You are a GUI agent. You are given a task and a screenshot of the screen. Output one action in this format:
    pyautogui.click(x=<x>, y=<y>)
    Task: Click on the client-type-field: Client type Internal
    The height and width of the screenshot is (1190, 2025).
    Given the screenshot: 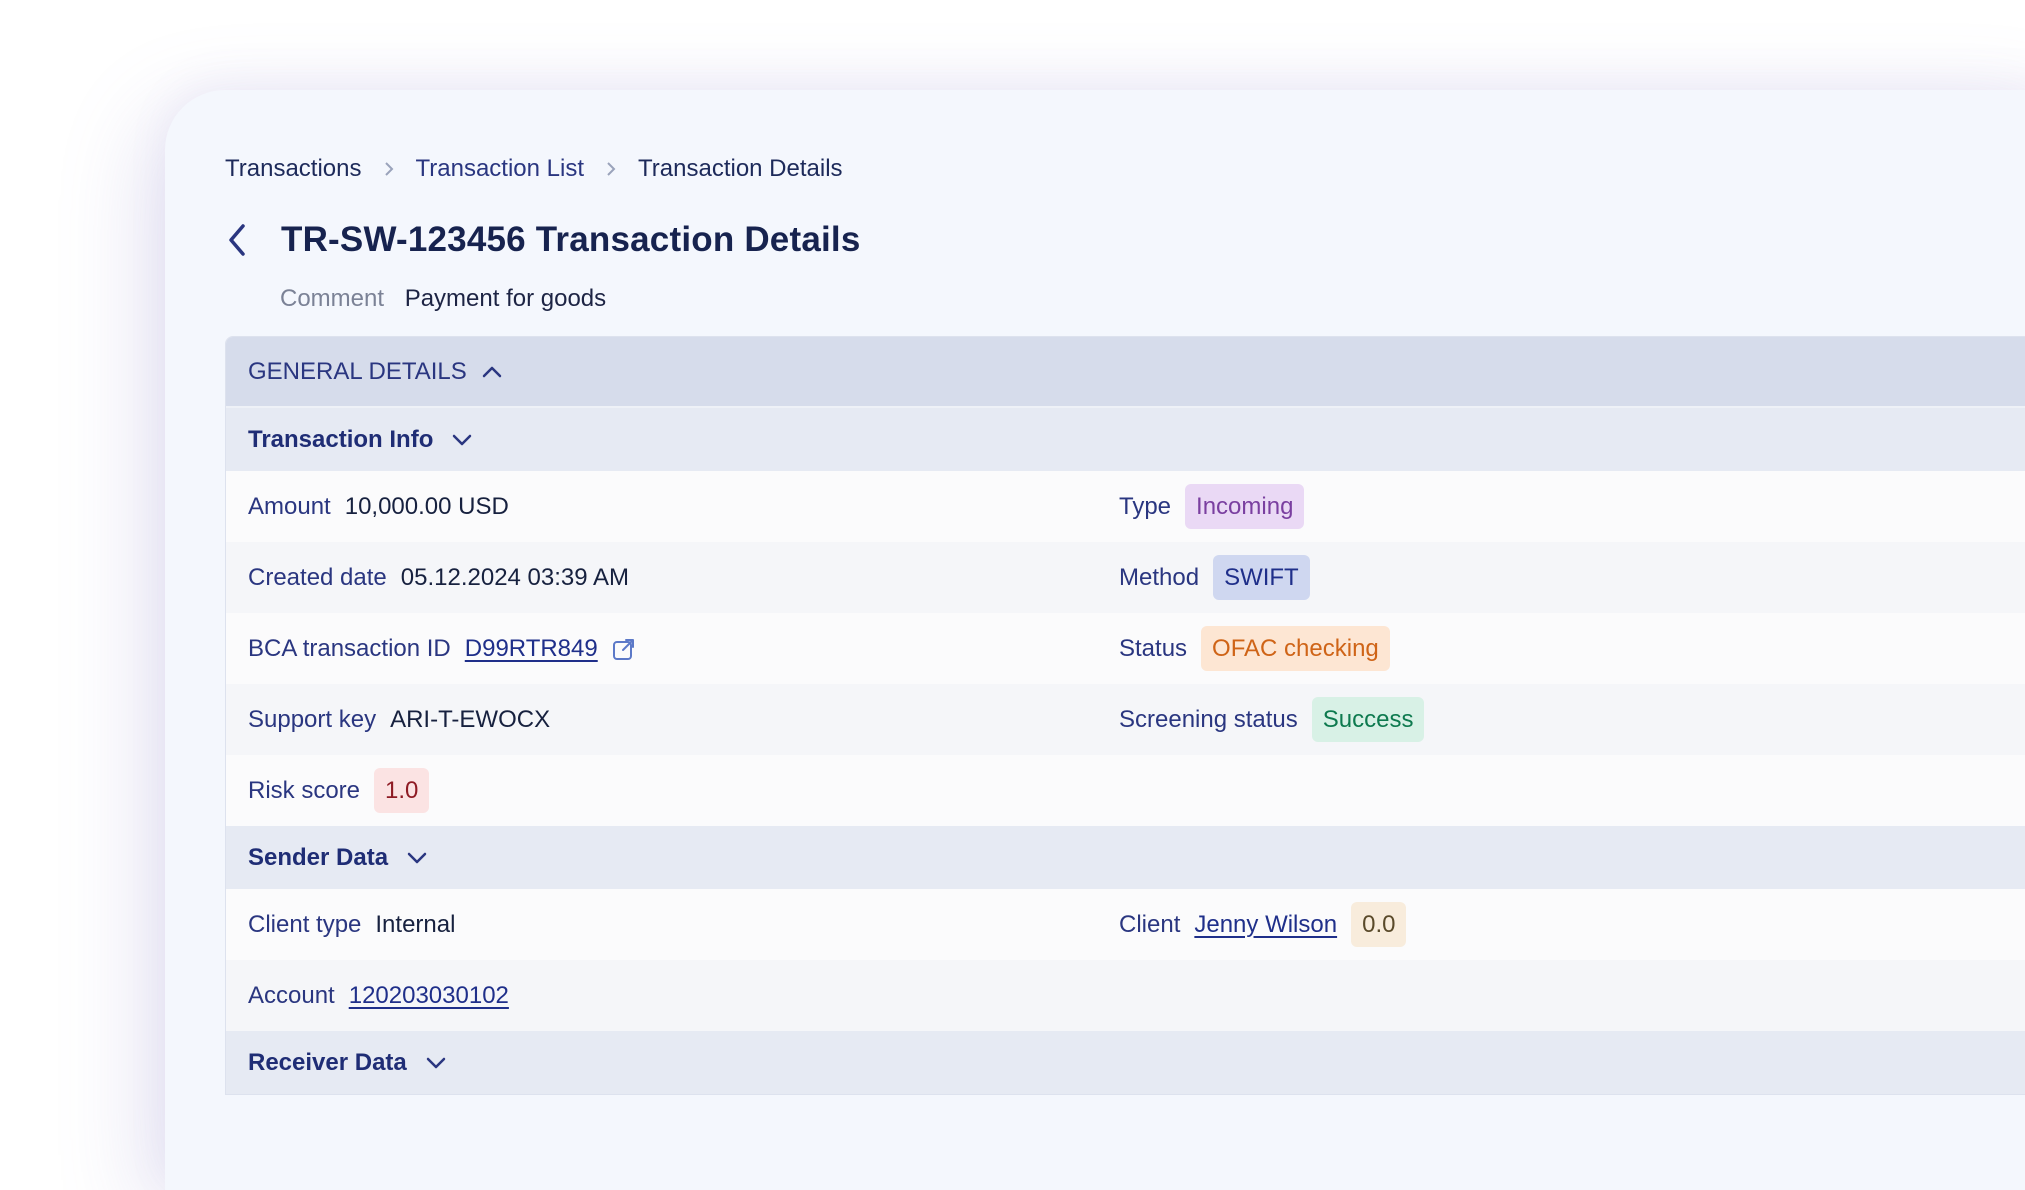 What is the action you would take?
    pyautogui.click(x=351, y=924)
    